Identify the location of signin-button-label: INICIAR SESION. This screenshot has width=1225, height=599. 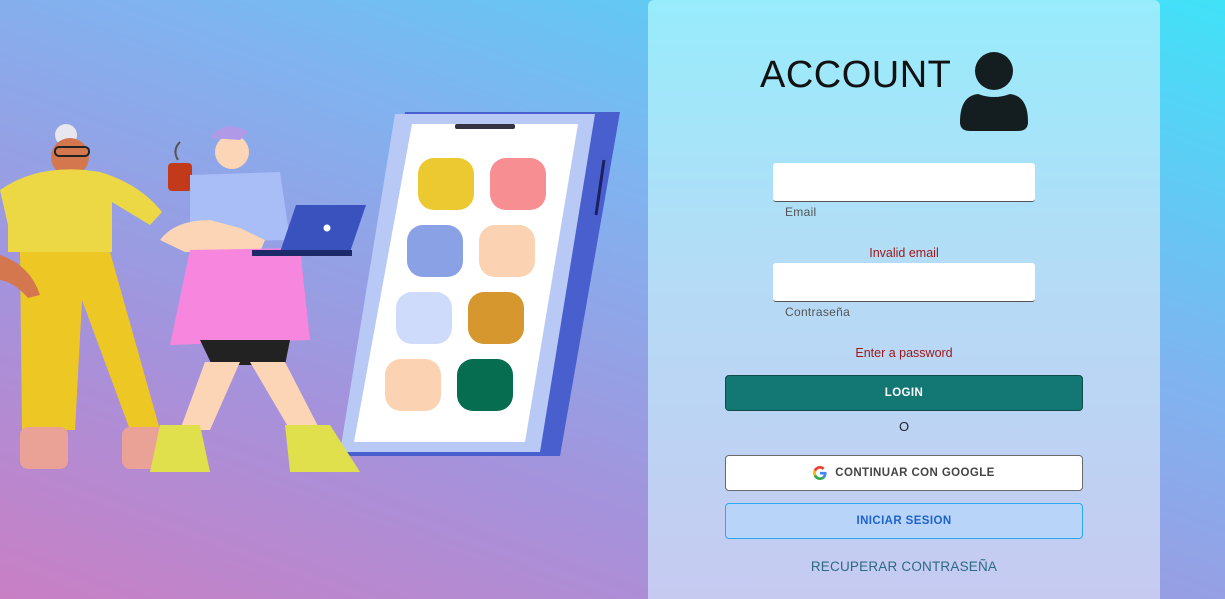
(904, 521).